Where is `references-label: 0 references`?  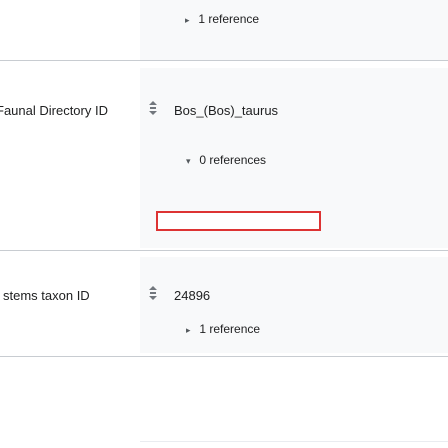 references-label: 0 references is located at coordinates (233, 160).